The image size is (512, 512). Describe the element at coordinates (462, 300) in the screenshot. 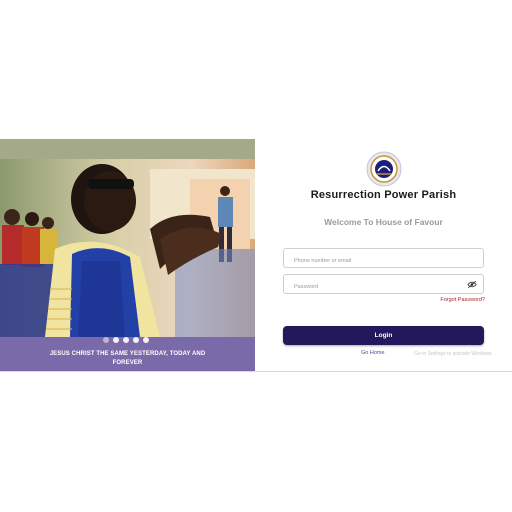

I see `forgot-password-link: Forgot Password?` at that location.